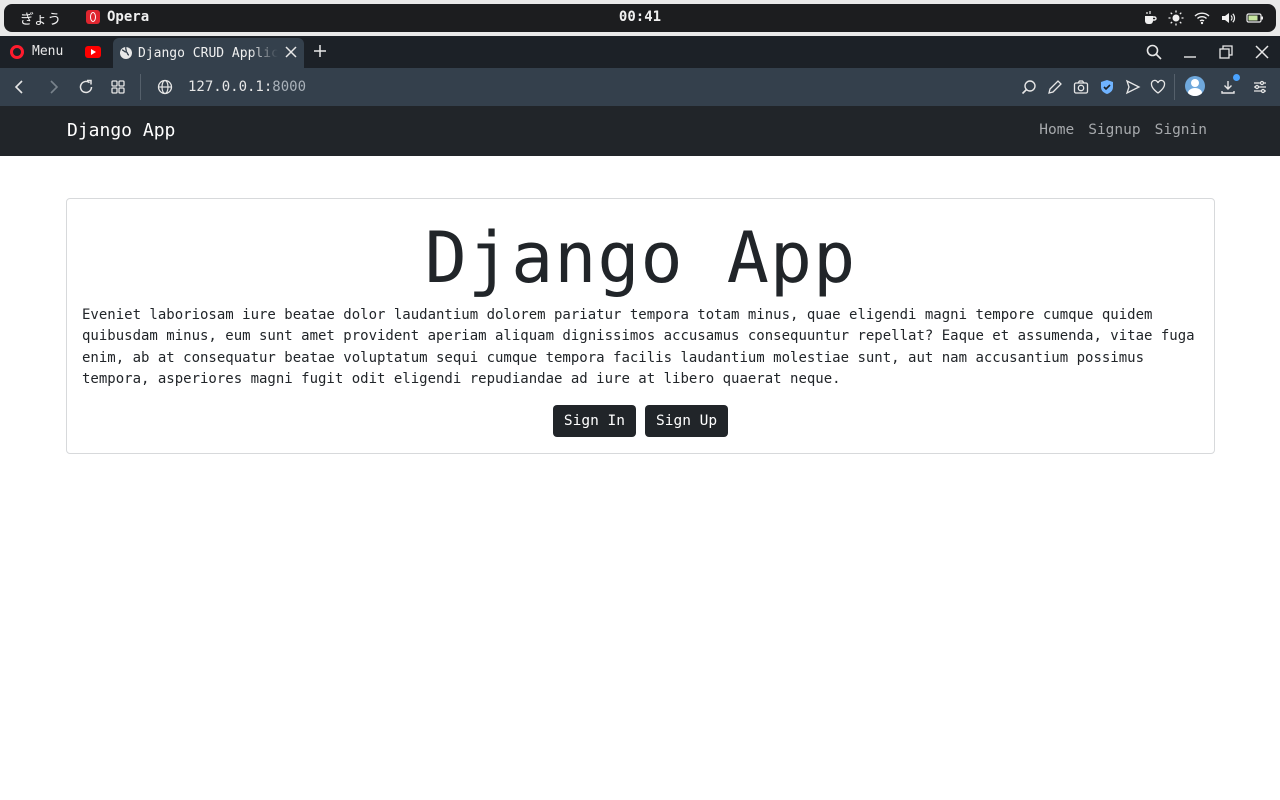  I want to click on system-tray, so click(1203, 18).